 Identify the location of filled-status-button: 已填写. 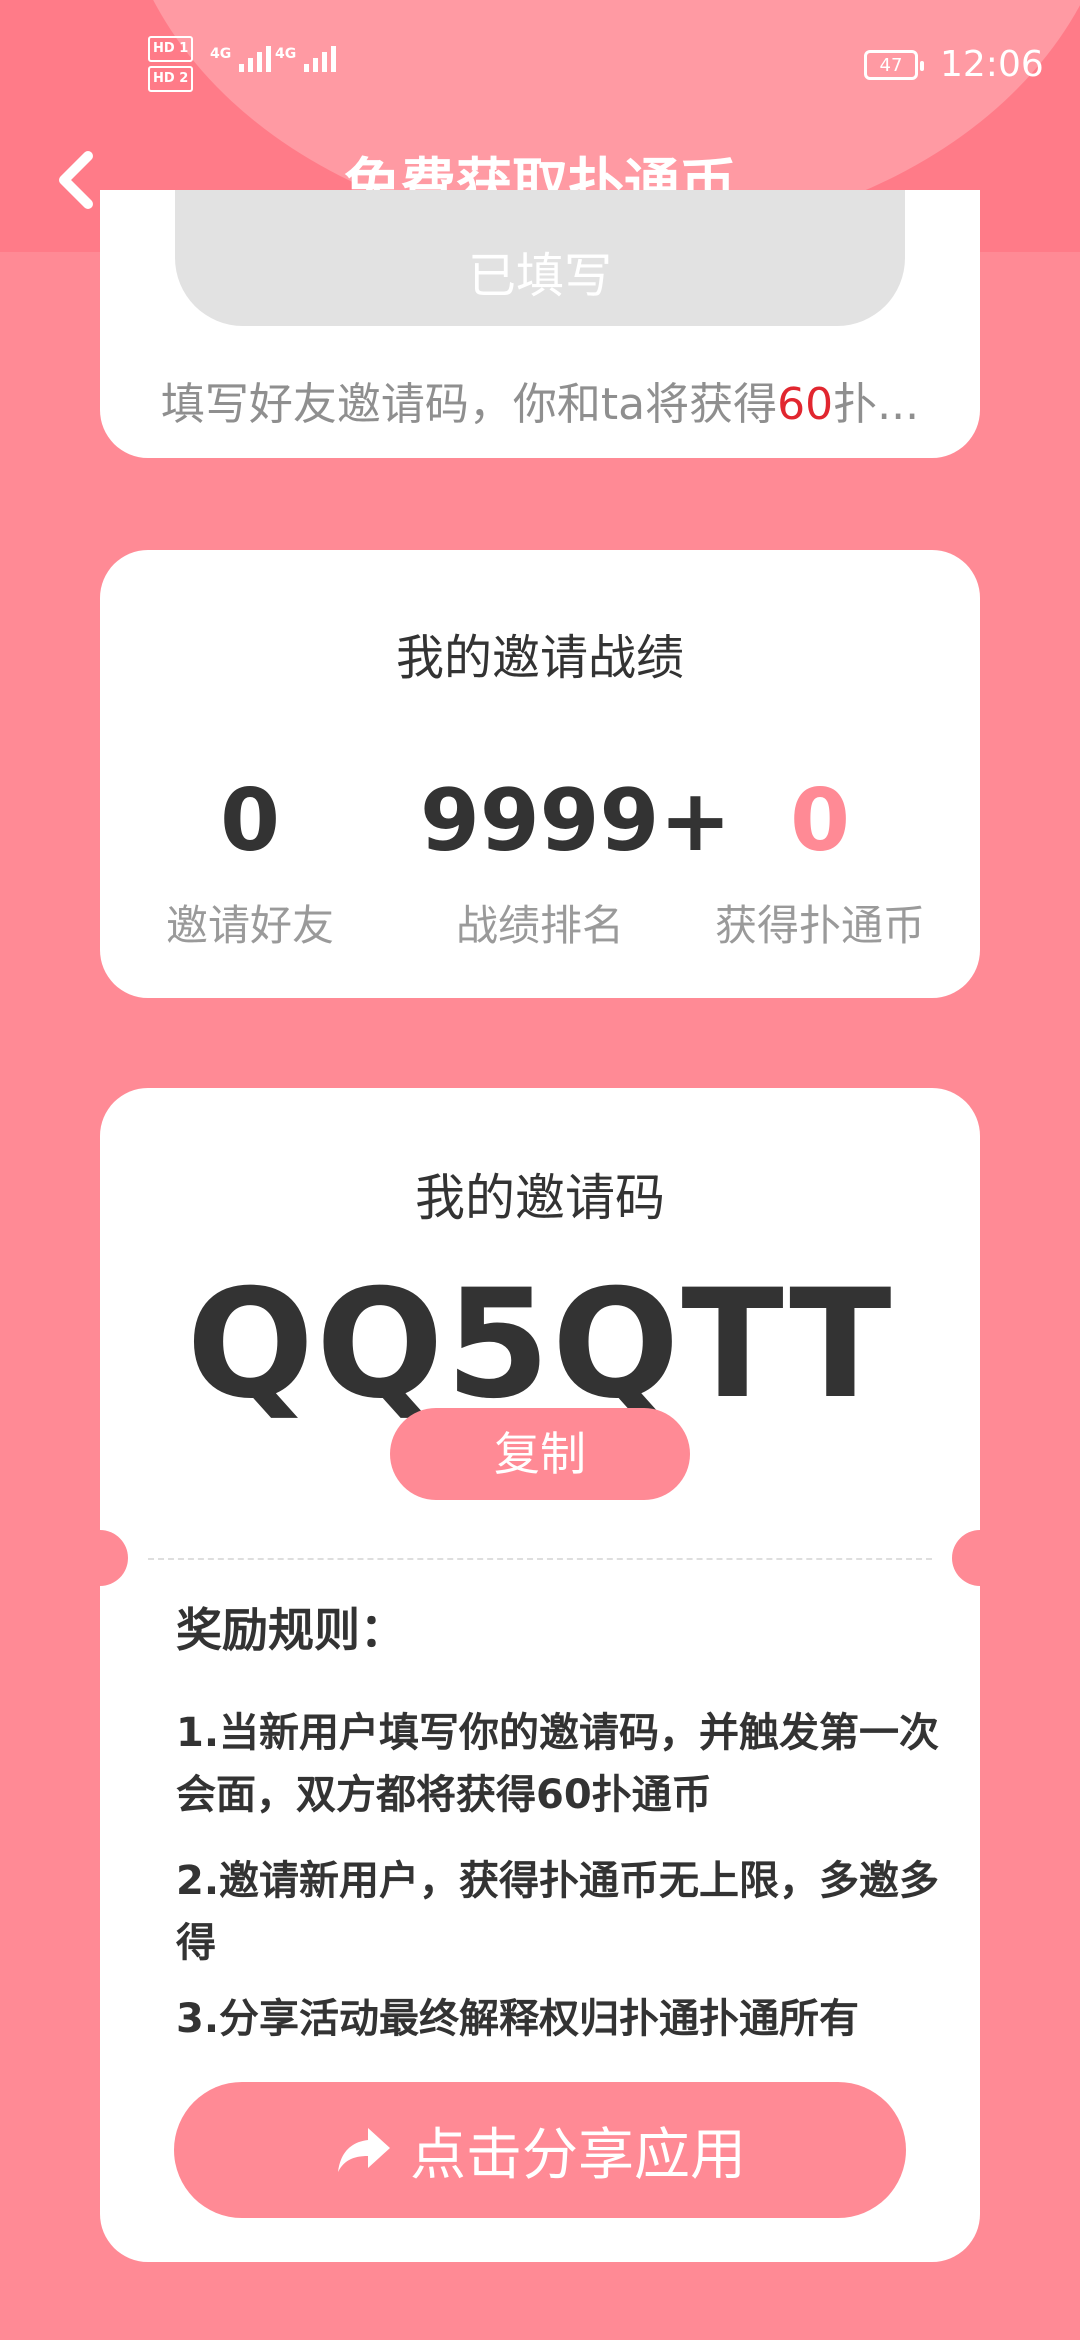
(540, 258).